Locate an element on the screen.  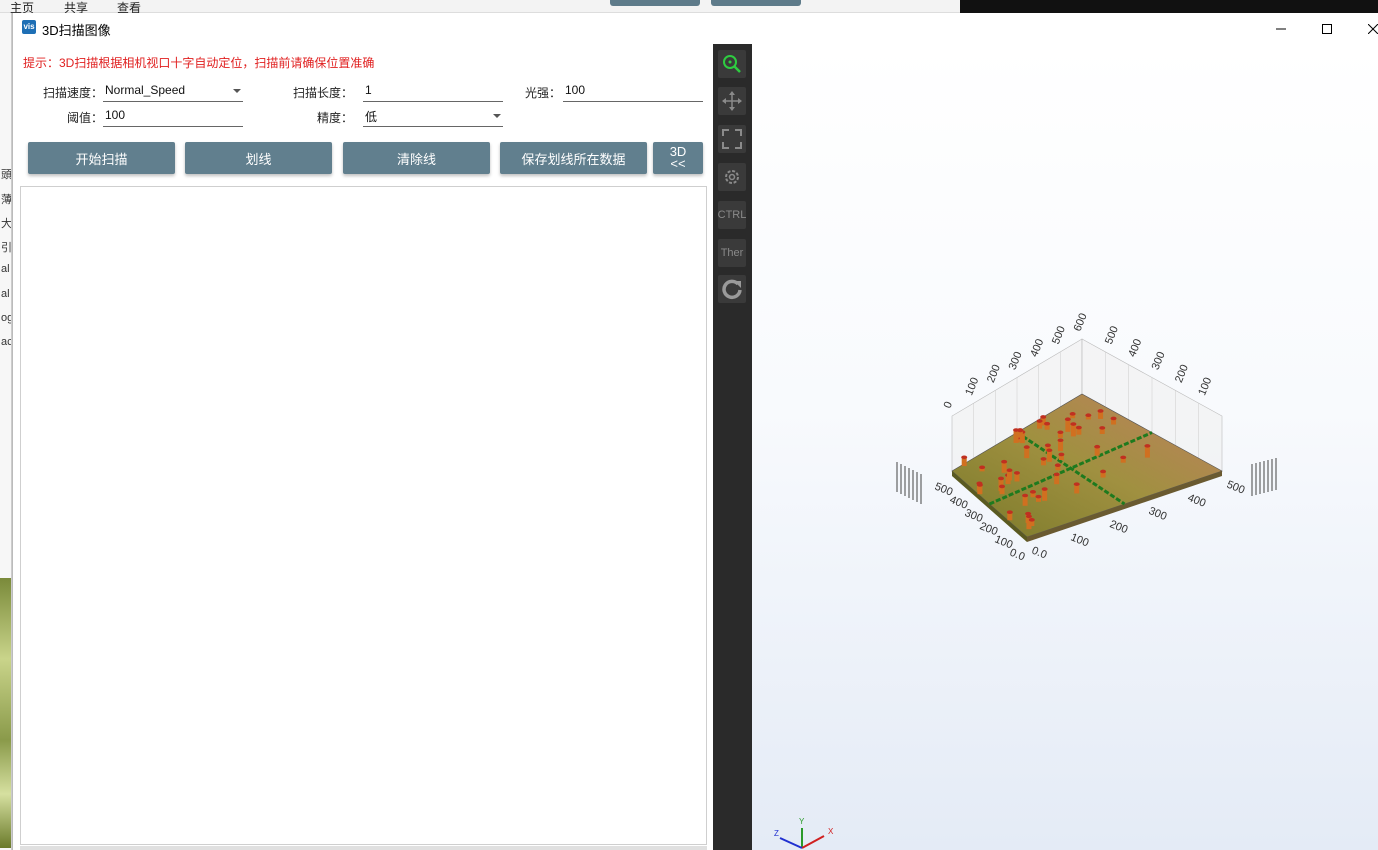
settings-icon is located at coordinates (732, 177).